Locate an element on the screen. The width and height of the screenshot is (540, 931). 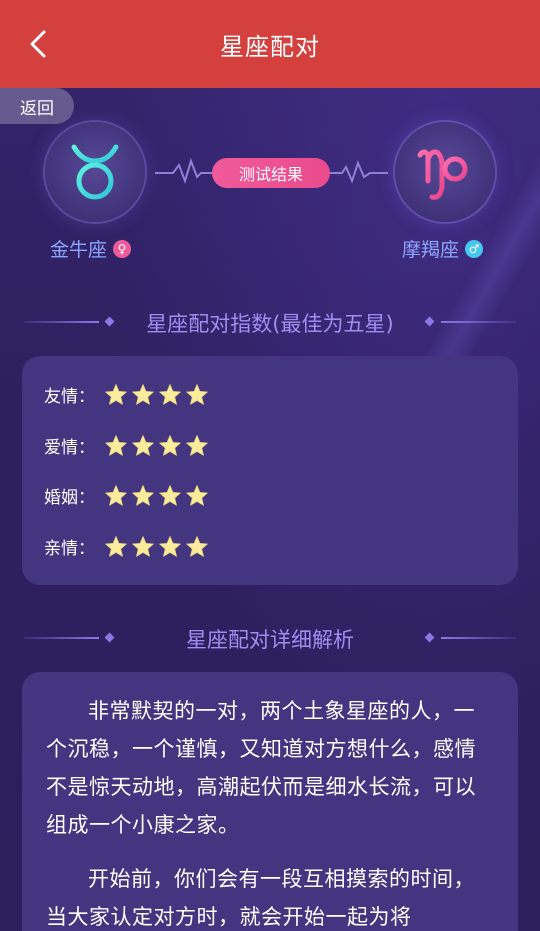
detail-section-title: 星座配对详细解析 is located at coordinates (270, 639).